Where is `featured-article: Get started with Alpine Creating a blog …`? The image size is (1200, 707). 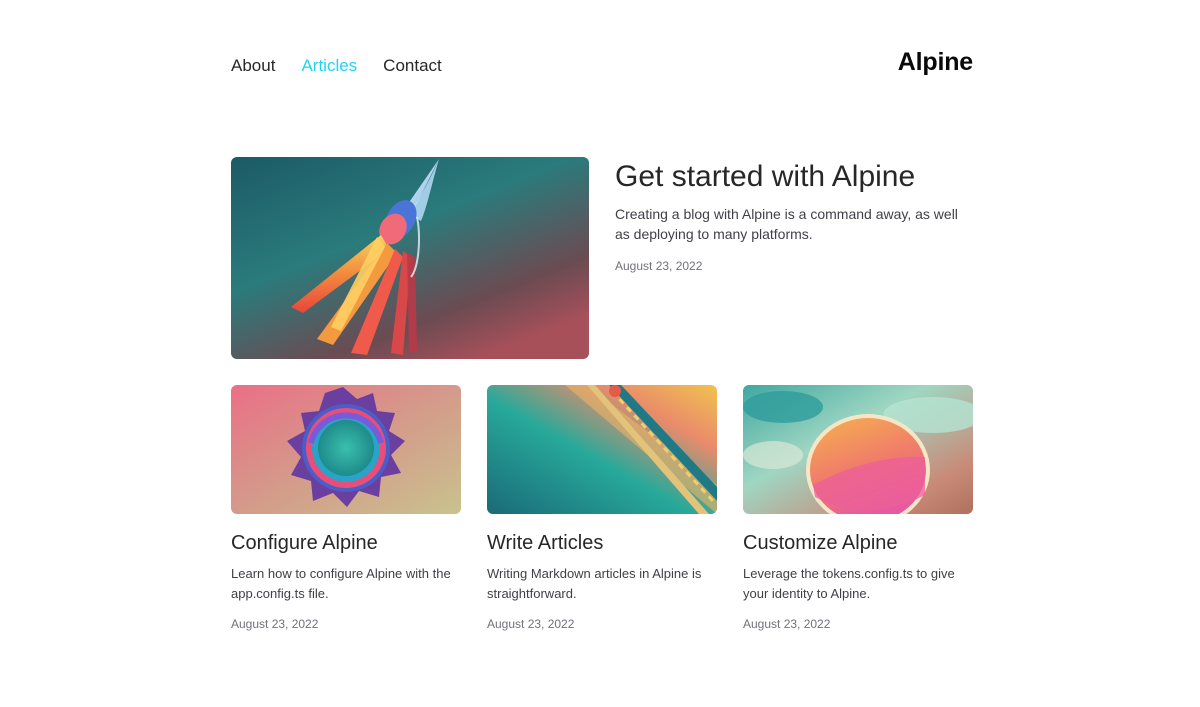 featured-article: Get started with Alpine Creating a blog … is located at coordinates (795, 216).